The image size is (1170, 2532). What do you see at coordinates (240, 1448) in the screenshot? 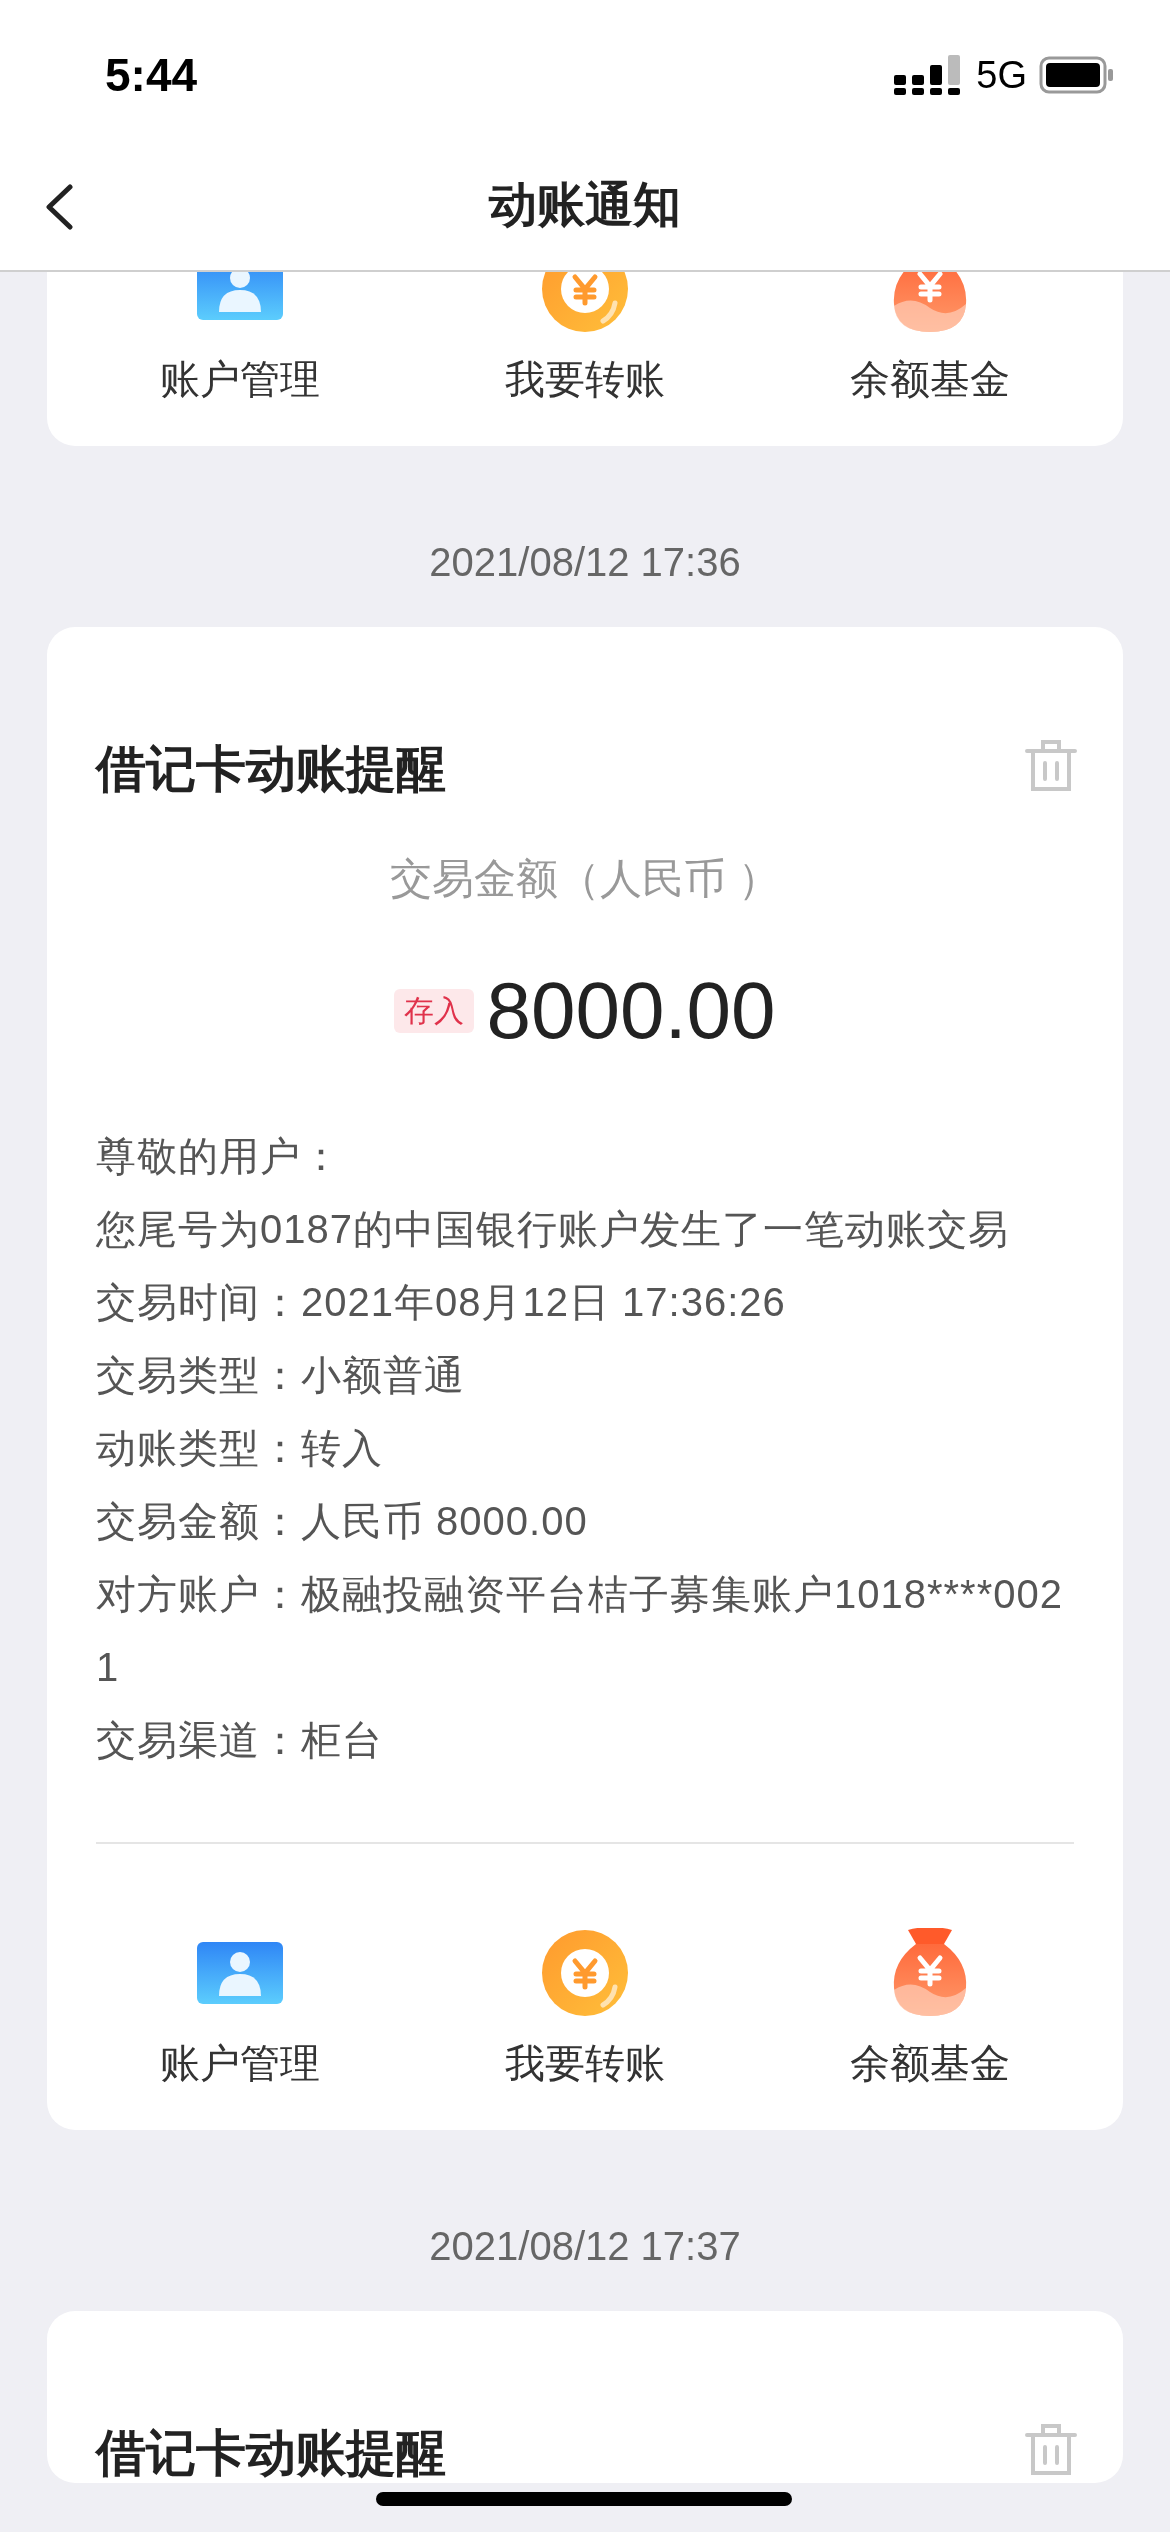
I see `detail-line: 动账类型：转入` at bounding box center [240, 1448].